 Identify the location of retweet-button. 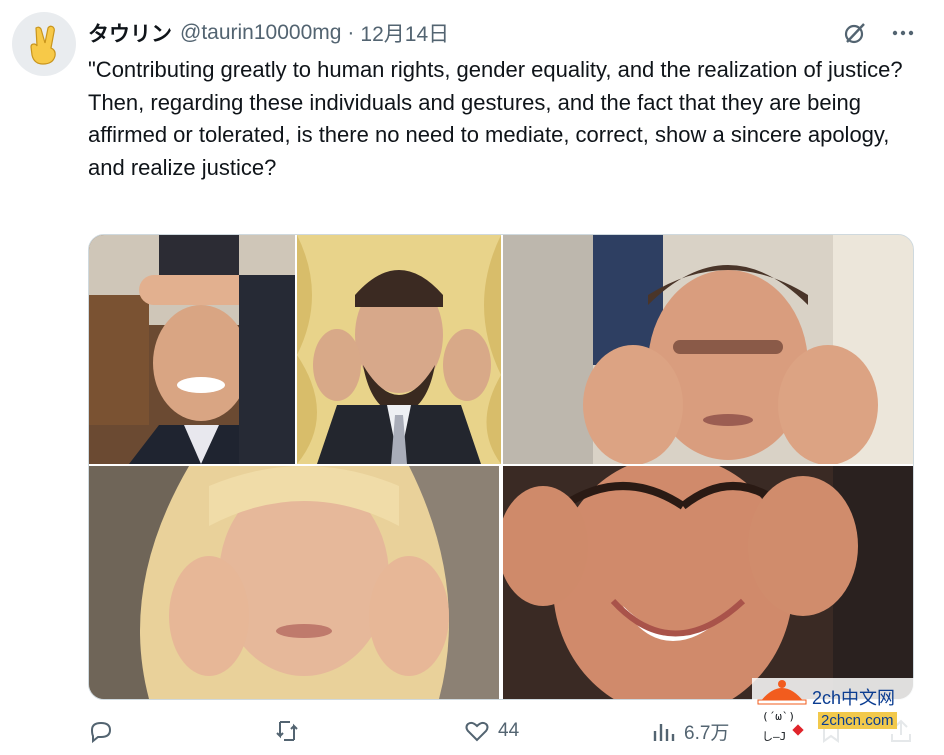
(291, 731).